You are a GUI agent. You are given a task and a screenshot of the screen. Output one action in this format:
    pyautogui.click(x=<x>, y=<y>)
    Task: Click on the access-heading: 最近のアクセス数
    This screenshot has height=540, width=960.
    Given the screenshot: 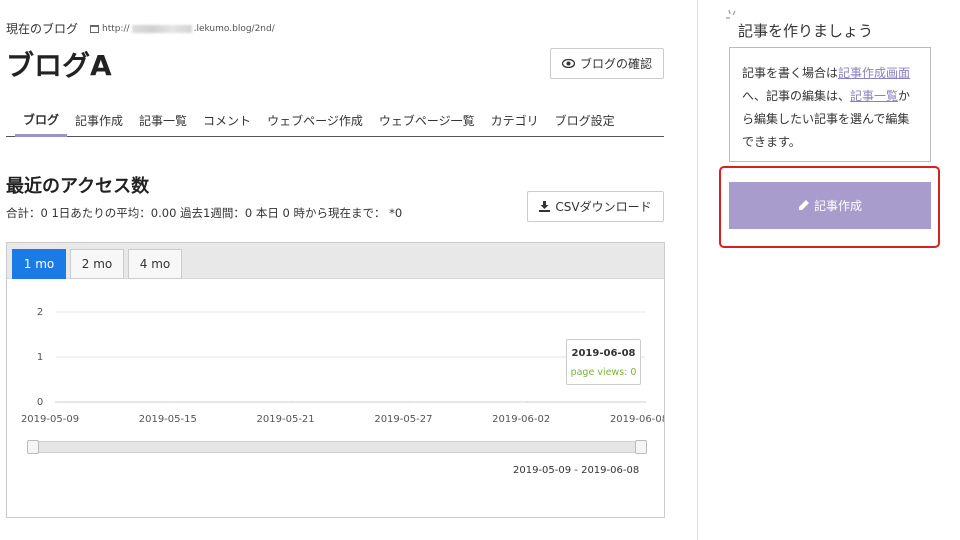 What is the action you would take?
    pyautogui.click(x=78, y=186)
    